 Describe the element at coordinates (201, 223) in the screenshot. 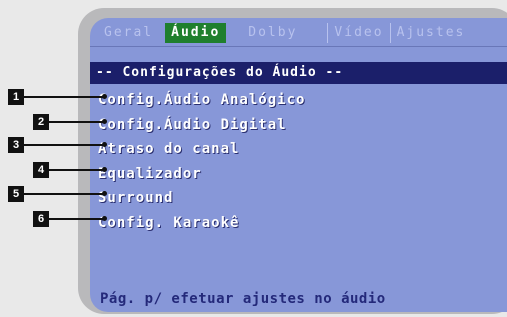

I see `menu-item-karaoke: Config. Karaokê` at that location.